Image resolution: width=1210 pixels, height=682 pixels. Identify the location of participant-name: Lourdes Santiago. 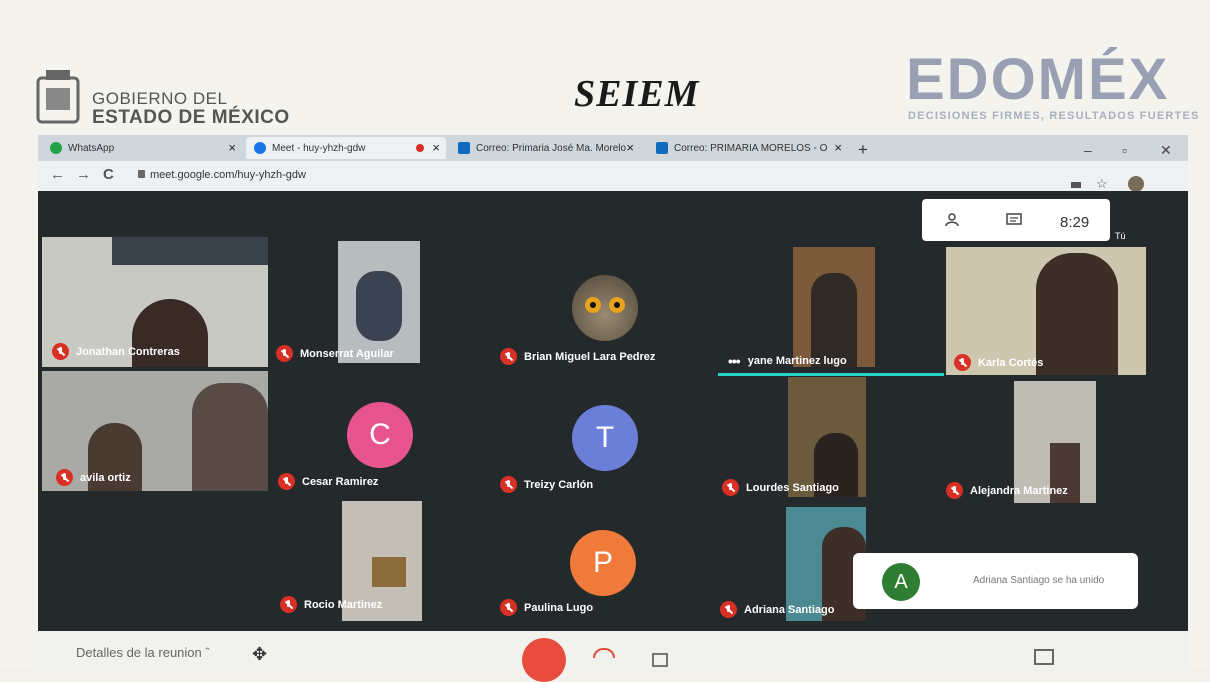
(780, 487).